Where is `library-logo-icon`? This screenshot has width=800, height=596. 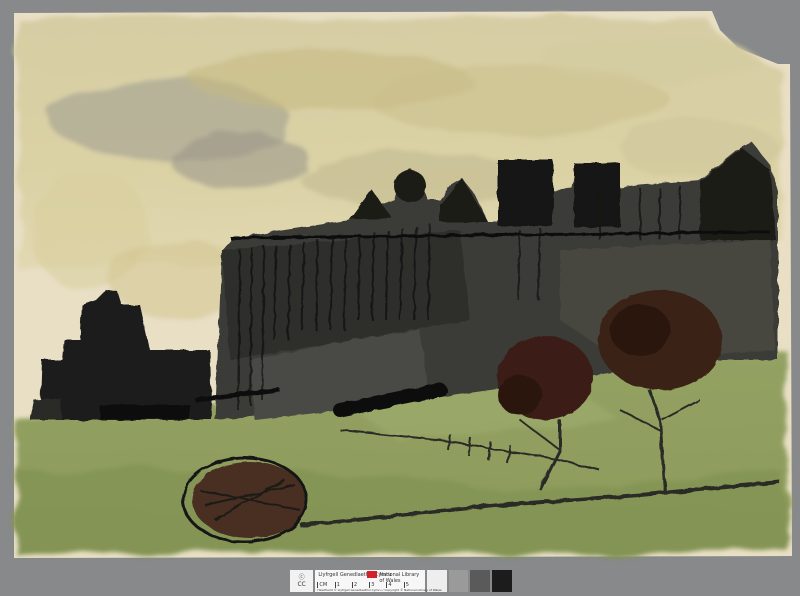 library-logo-icon is located at coordinates (372, 574).